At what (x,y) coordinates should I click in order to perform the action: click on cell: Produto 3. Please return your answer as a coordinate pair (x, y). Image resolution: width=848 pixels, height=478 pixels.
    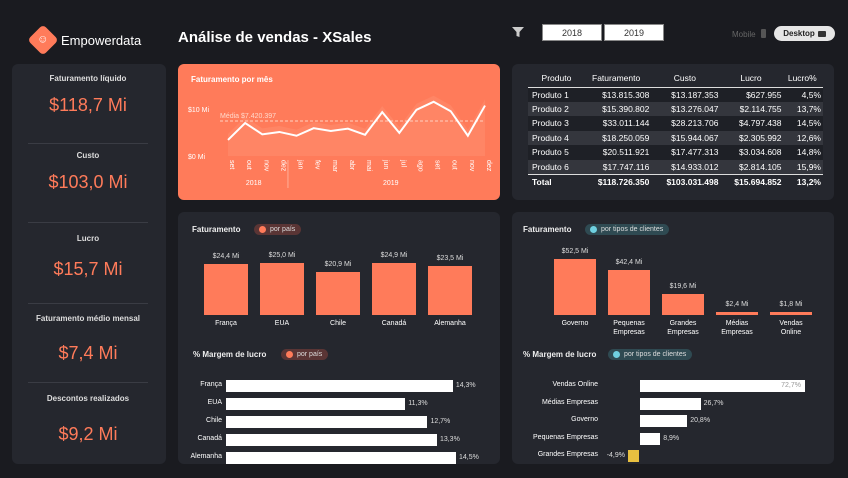
    Looking at the image, I should click on (555, 123).